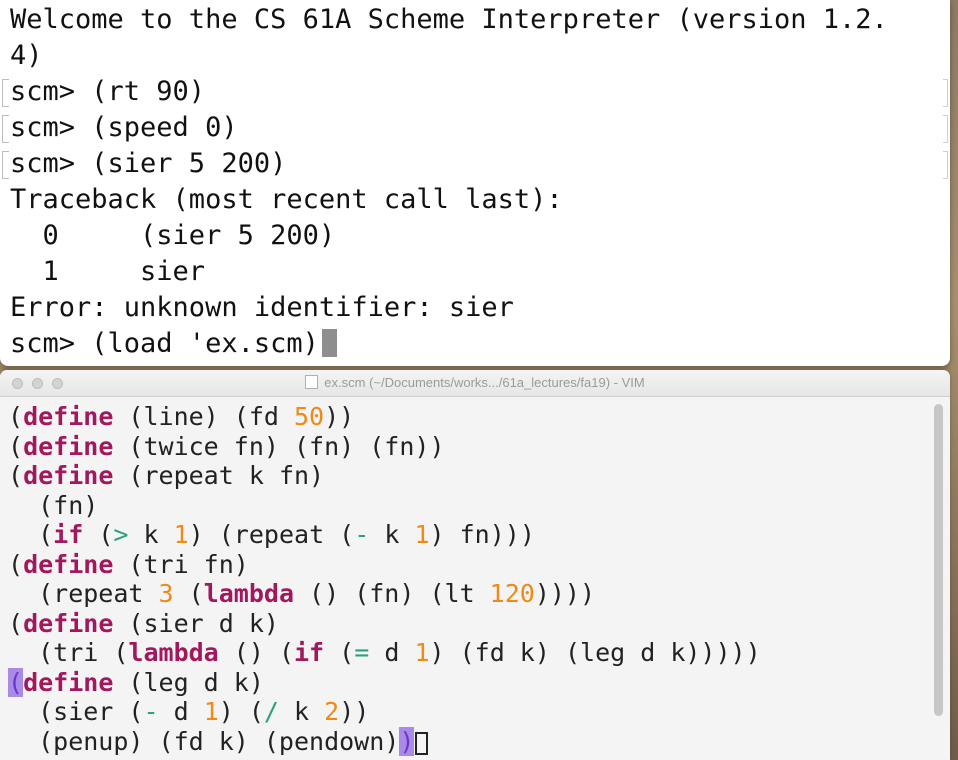 The height and width of the screenshot is (760, 958). Describe the element at coordinates (938, 560) in the screenshot. I see `vim-scrollbar-thumb` at that location.